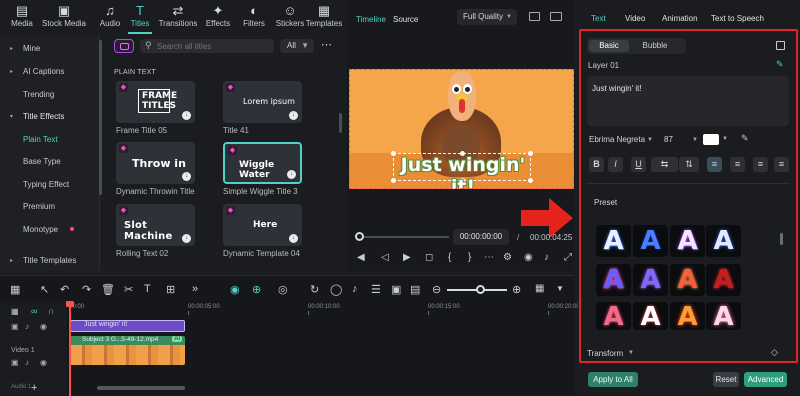 This screenshot has height=396, width=800. What do you see at coordinates (539, 288) in the screenshot?
I see `layout-icon: ▦` at bounding box center [539, 288].